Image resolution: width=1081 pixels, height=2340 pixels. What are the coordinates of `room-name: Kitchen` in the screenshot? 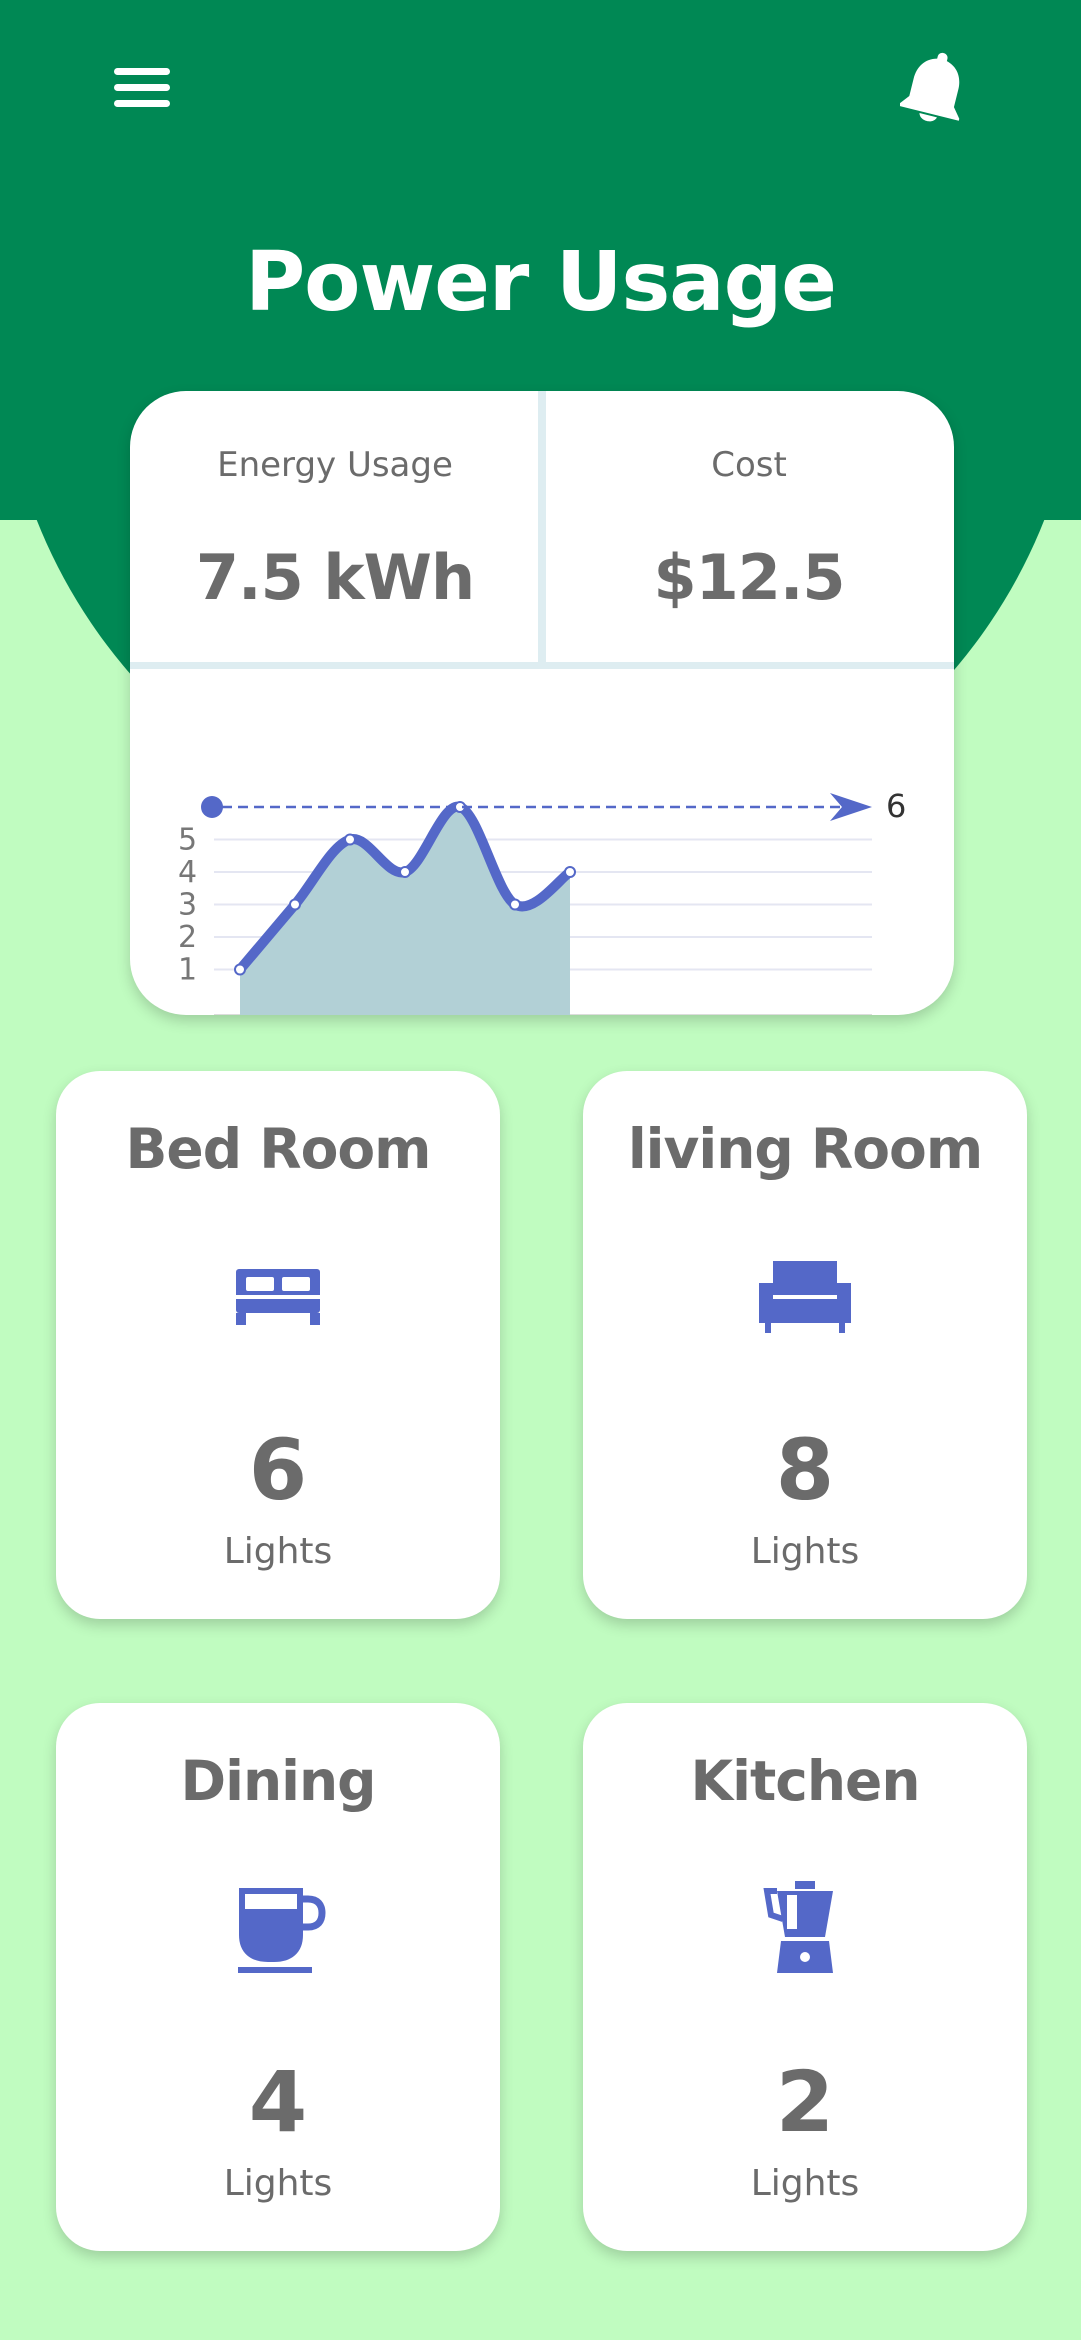 It's located at (805, 1781).